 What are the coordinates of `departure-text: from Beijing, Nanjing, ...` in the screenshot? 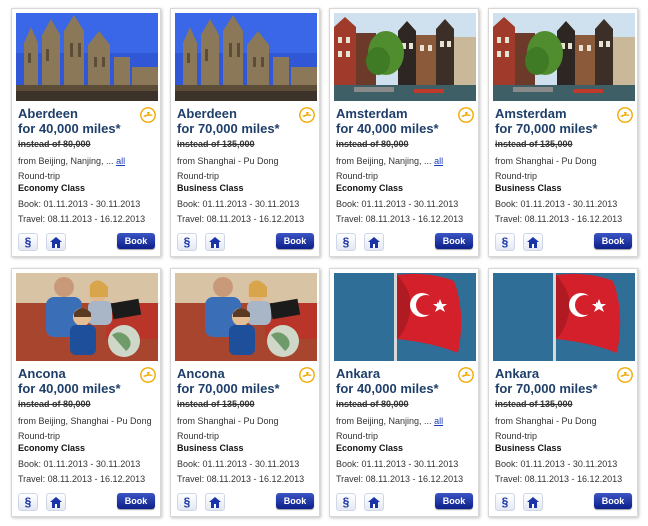 It's located at (384, 421).